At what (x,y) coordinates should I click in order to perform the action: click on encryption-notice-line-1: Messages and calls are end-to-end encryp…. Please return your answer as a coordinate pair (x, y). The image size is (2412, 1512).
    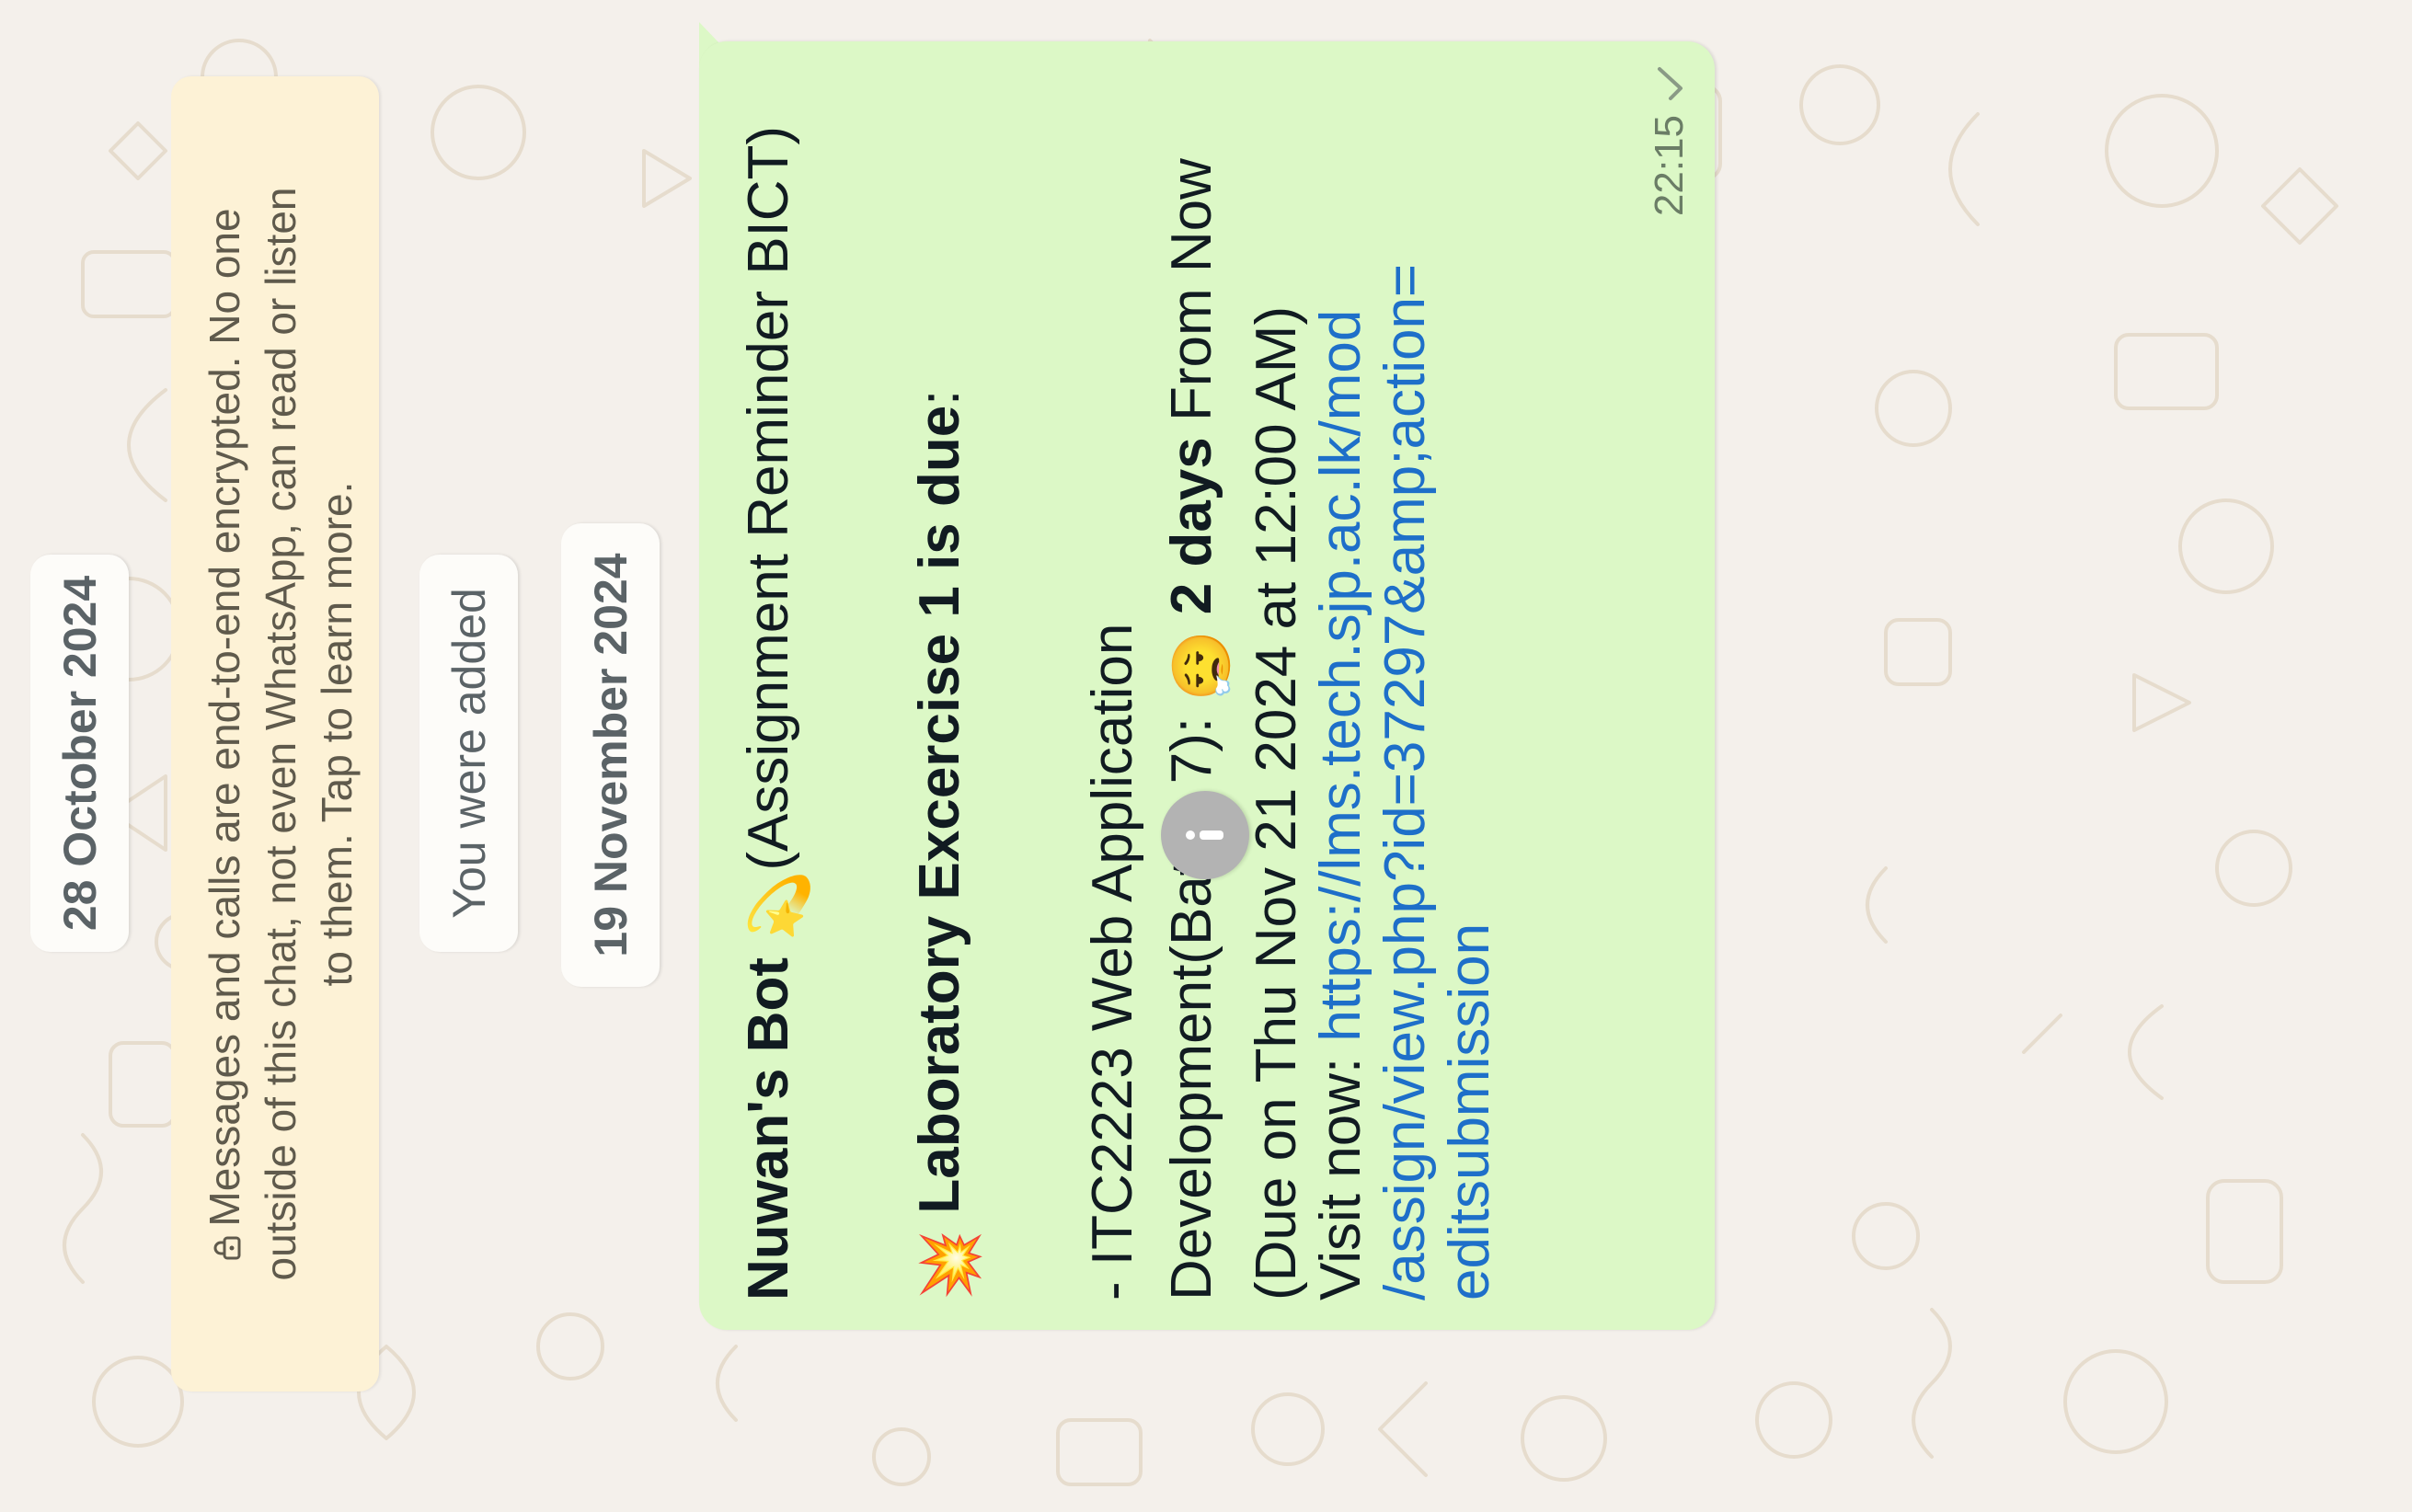
    Looking at the image, I should click on (225, 734).